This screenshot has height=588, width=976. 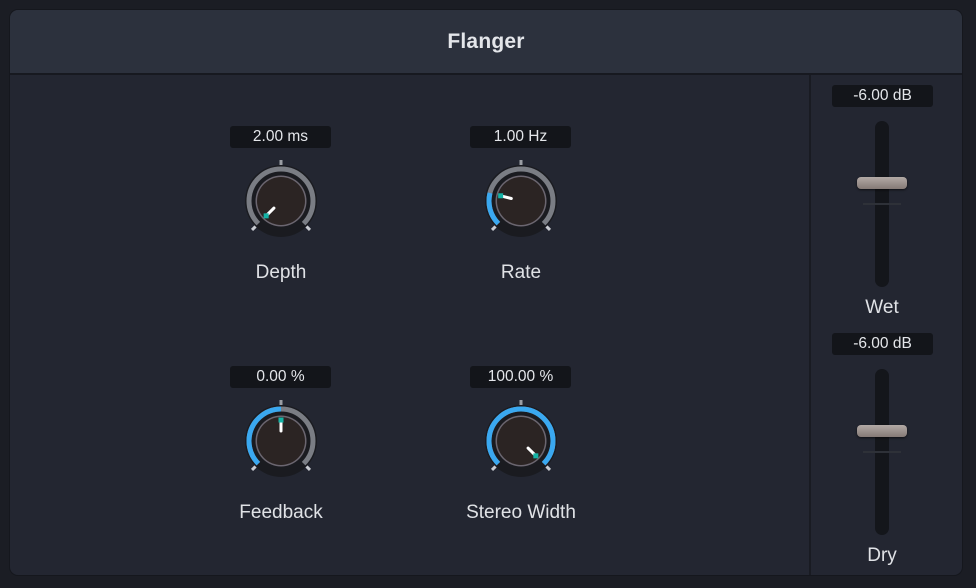 What do you see at coordinates (308, 228) in the screenshot?
I see `depth-knob-max-tick` at bounding box center [308, 228].